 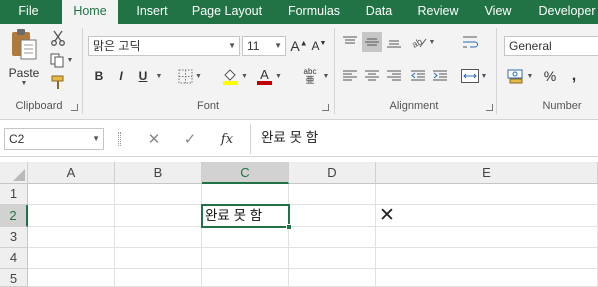 I want to click on cell-d1, so click(x=332, y=194).